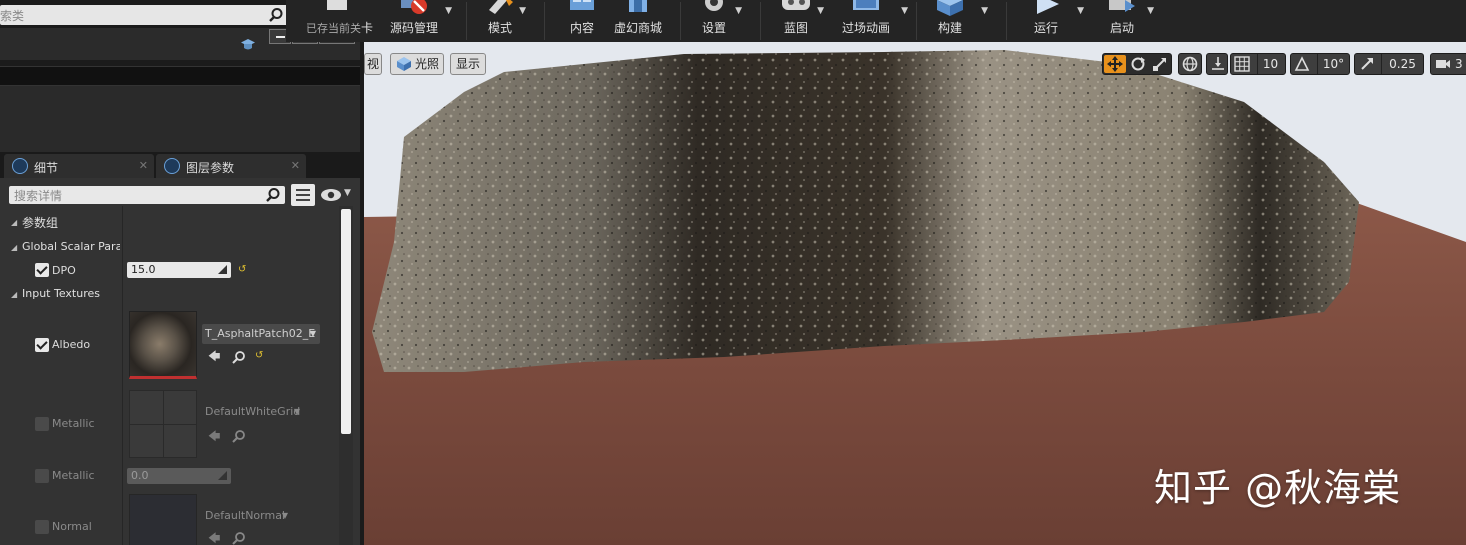  Describe the element at coordinates (1278, 488) in the screenshot. I see `watermark: 知乎 @秋海棠` at that location.